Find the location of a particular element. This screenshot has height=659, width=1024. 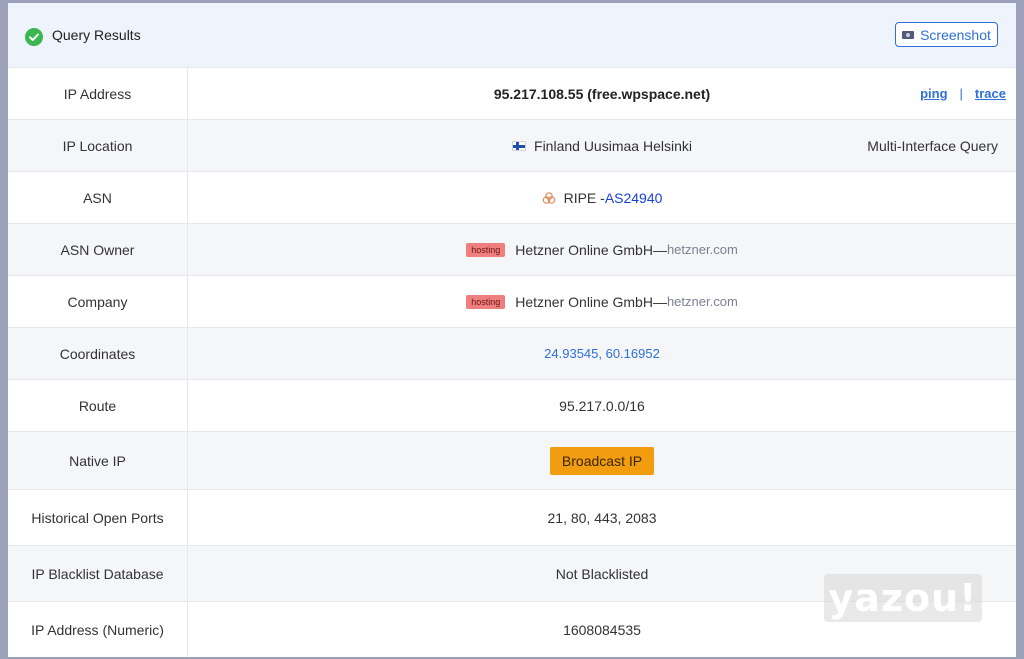

asn-registry: RIPE - is located at coordinates (584, 197).